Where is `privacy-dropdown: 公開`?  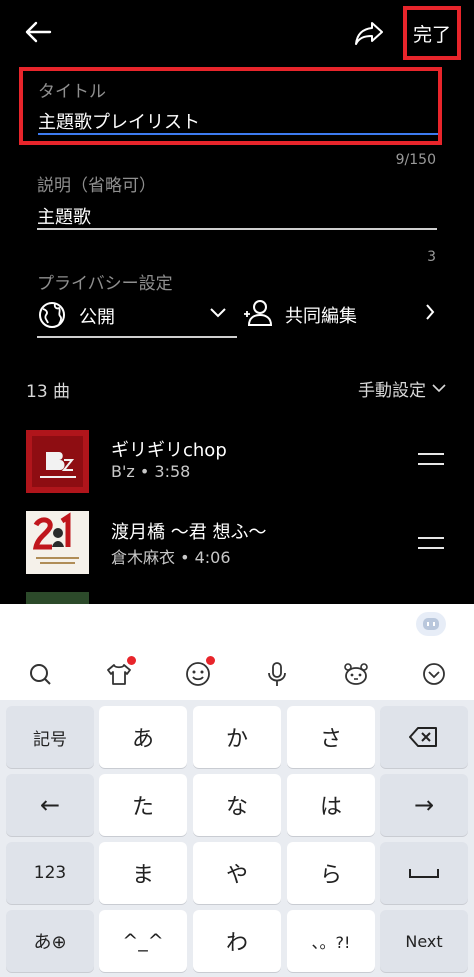 privacy-dropdown: 公開 is located at coordinates (137, 317).